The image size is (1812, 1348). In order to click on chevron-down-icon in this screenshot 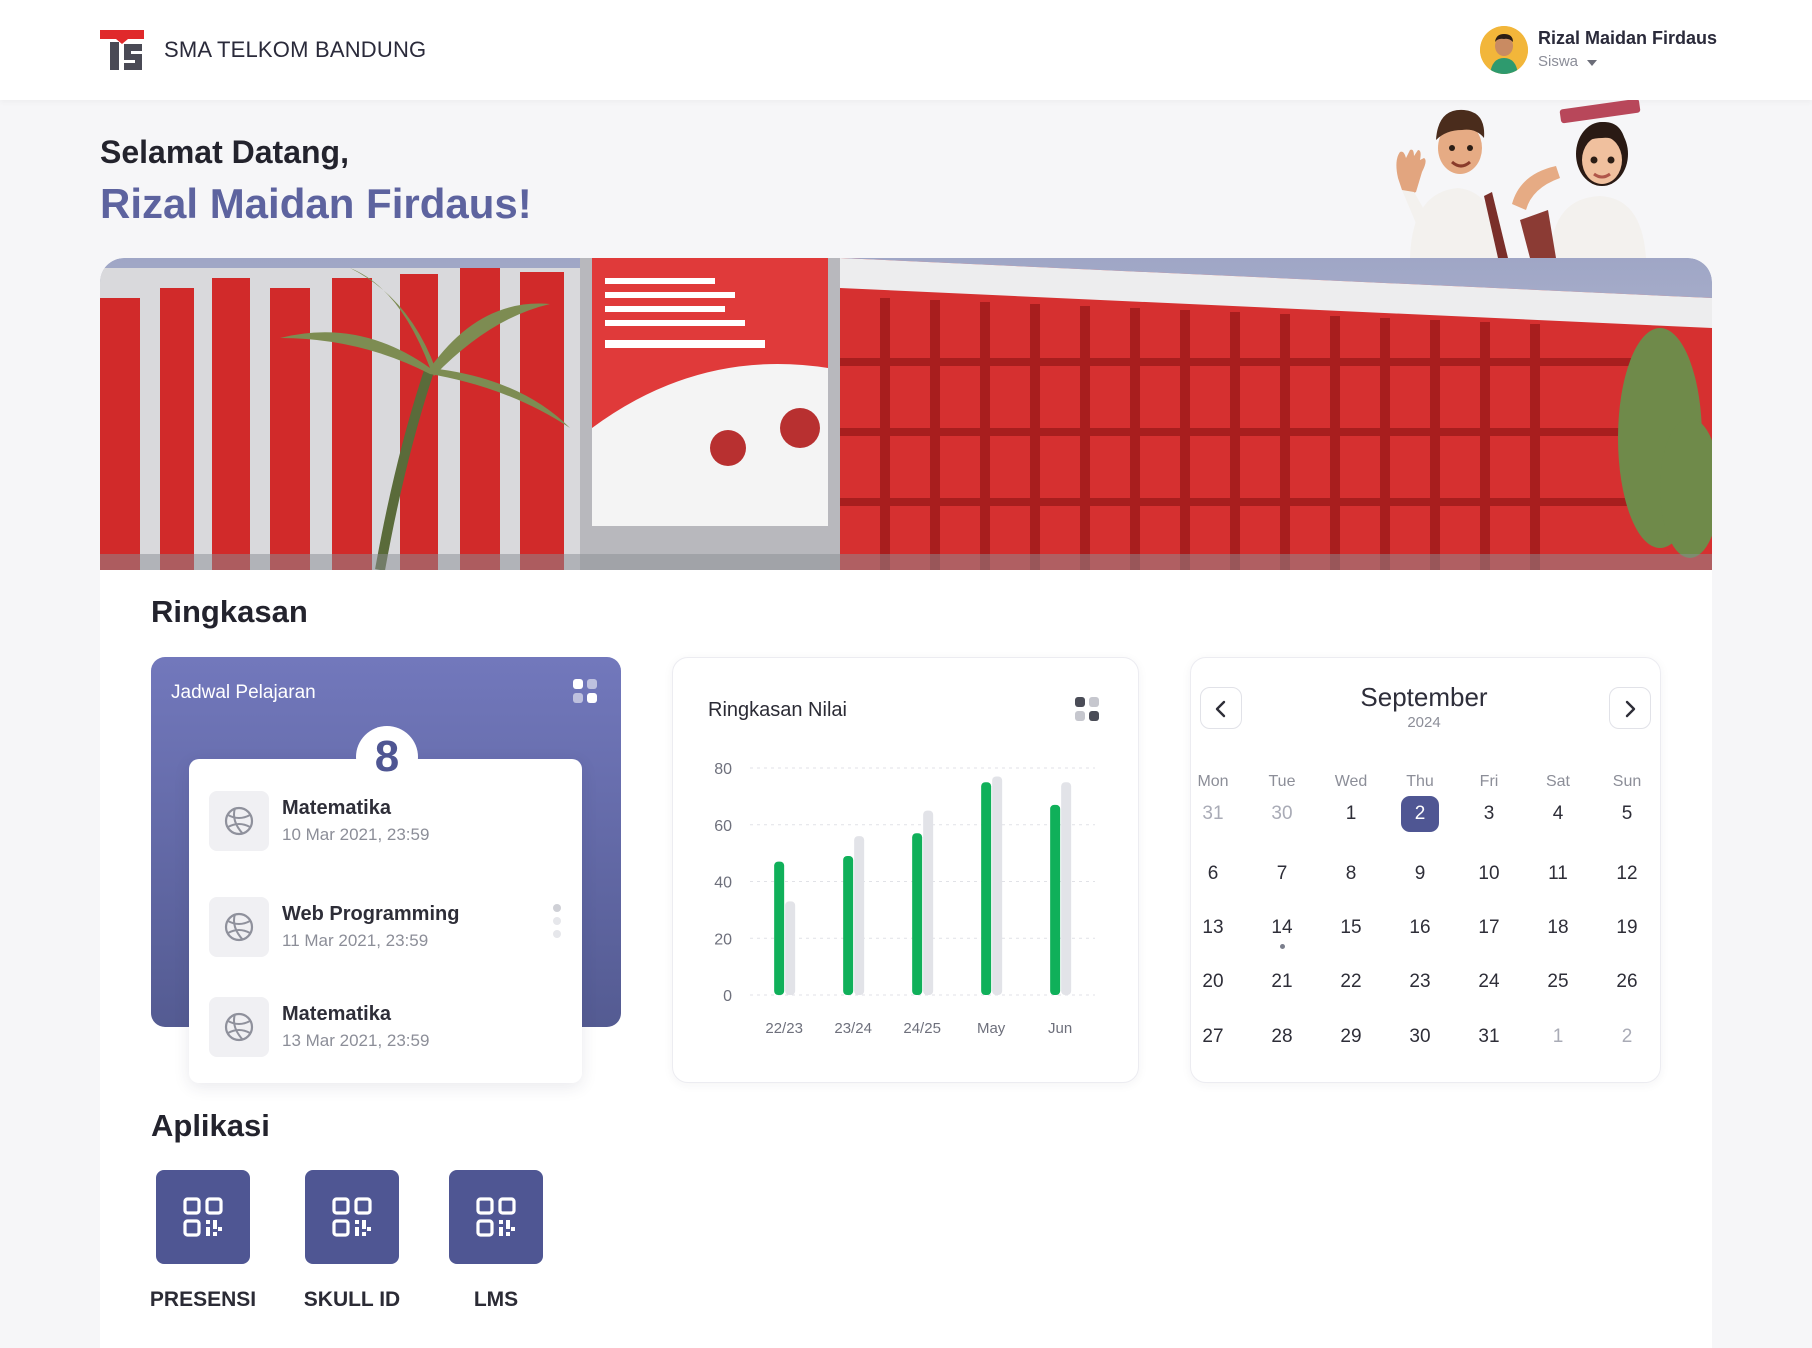, I will do `click(1592, 63)`.